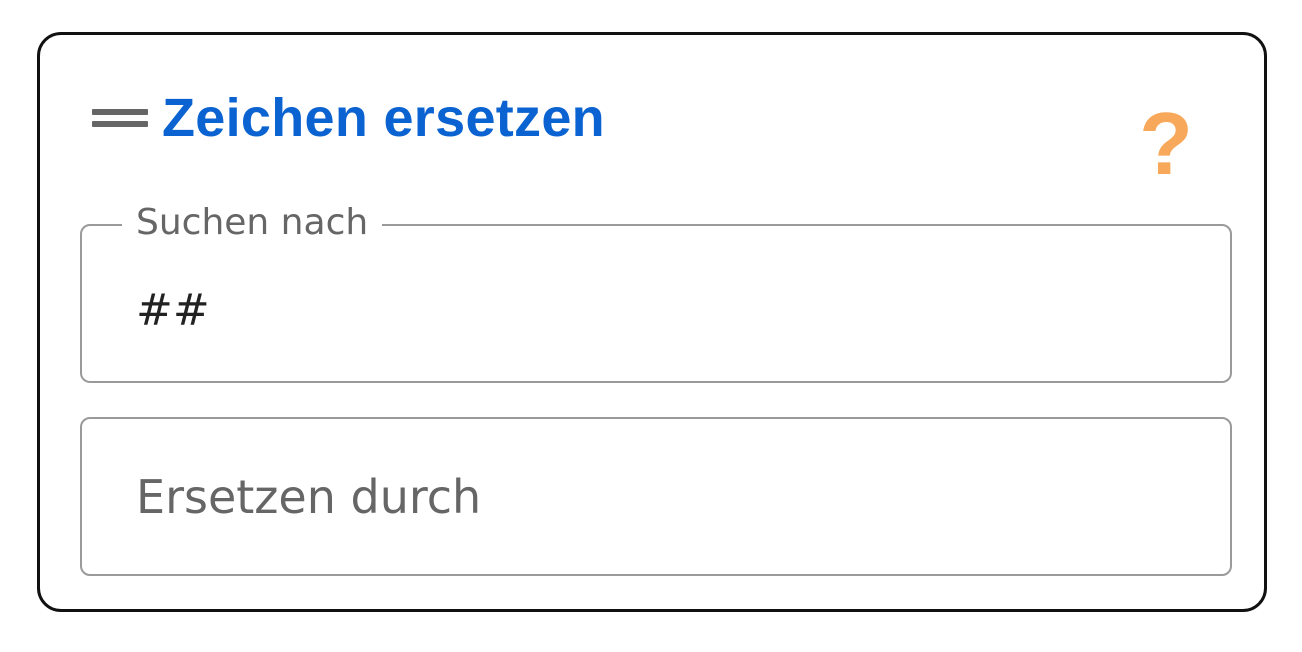 This screenshot has height=652, width=1302. What do you see at coordinates (252, 223) in the screenshot?
I see `search-field-label: Suchen nach` at bounding box center [252, 223].